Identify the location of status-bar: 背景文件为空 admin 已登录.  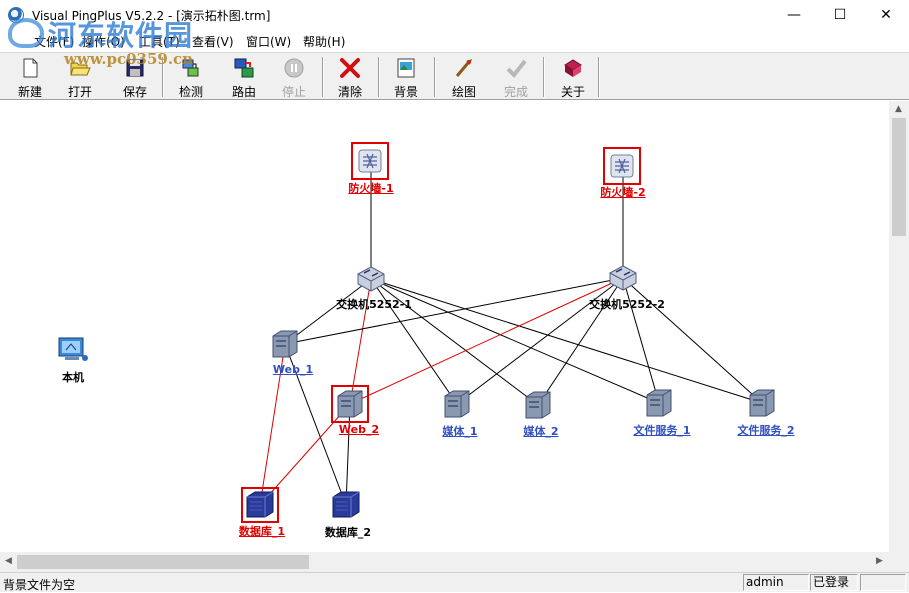
(454, 582).